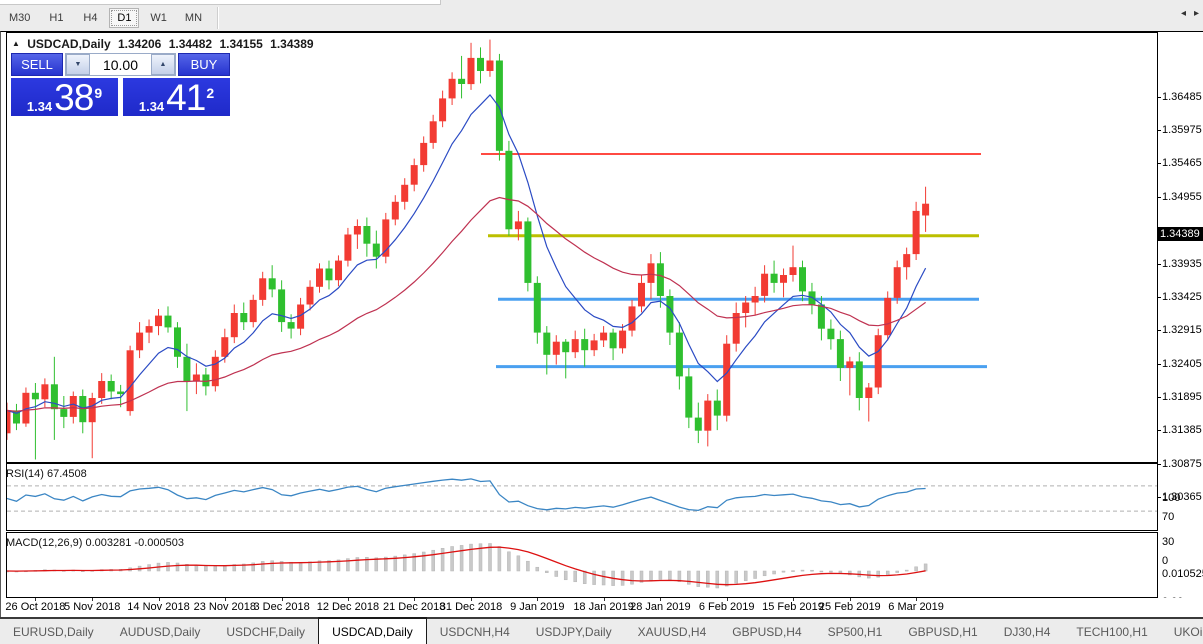 The width and height of the screenshot is (1203, 644). Describe the element at coordinates (158, 18) in the screenshot. I see `timeframe-button-w1: W1` at that location.